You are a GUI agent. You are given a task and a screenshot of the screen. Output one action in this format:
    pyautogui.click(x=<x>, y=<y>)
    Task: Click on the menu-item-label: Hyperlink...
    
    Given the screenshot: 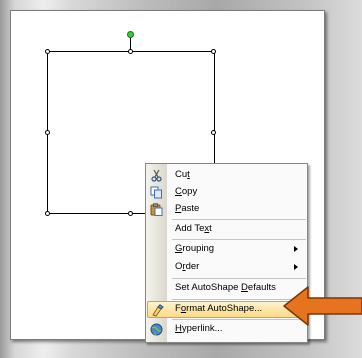 What is the action you would take?
    pyautogui.click(x=199, y=328)
    